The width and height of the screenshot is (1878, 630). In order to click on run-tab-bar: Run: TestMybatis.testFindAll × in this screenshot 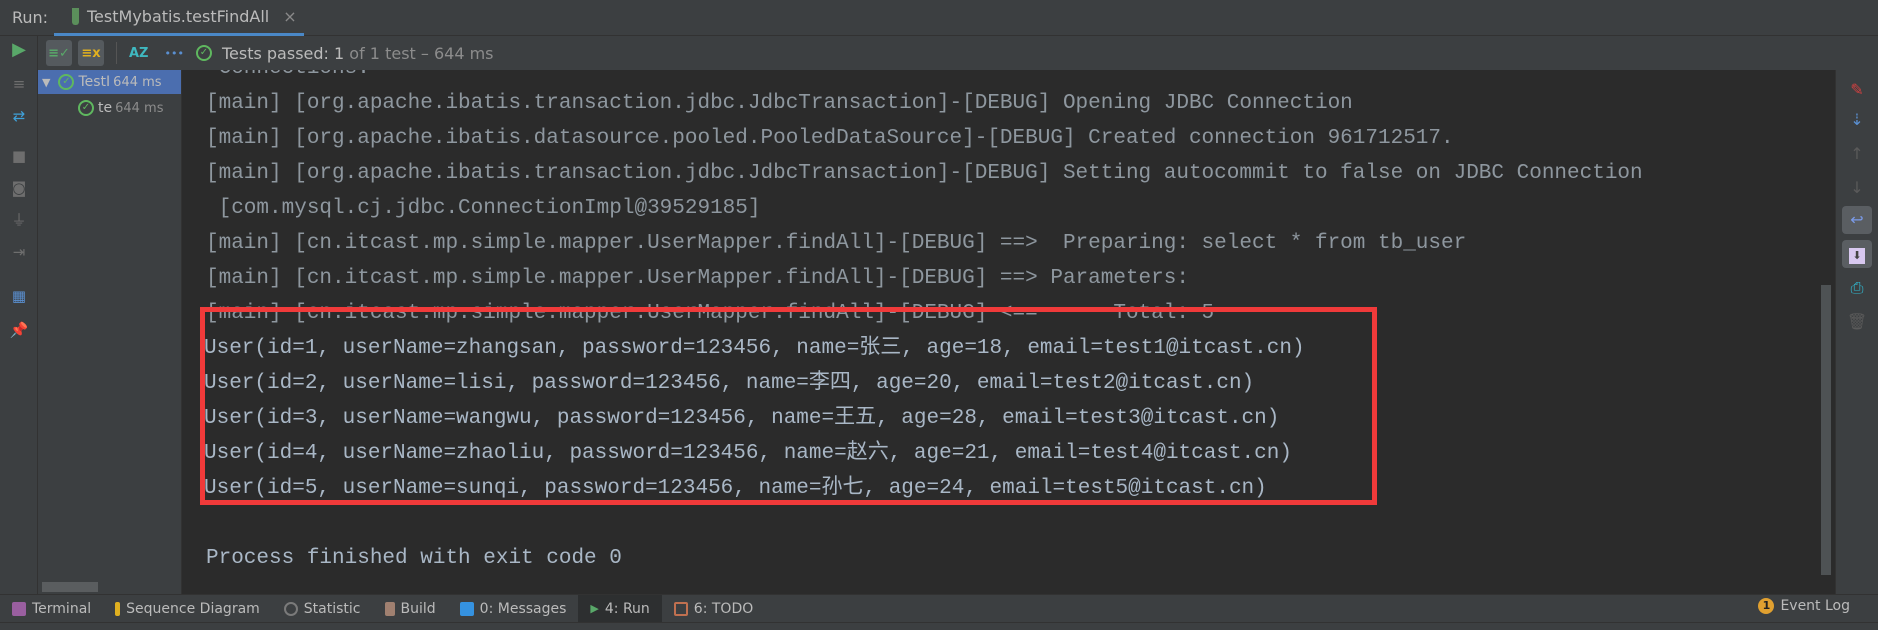, I will do `click(939, 18)`.